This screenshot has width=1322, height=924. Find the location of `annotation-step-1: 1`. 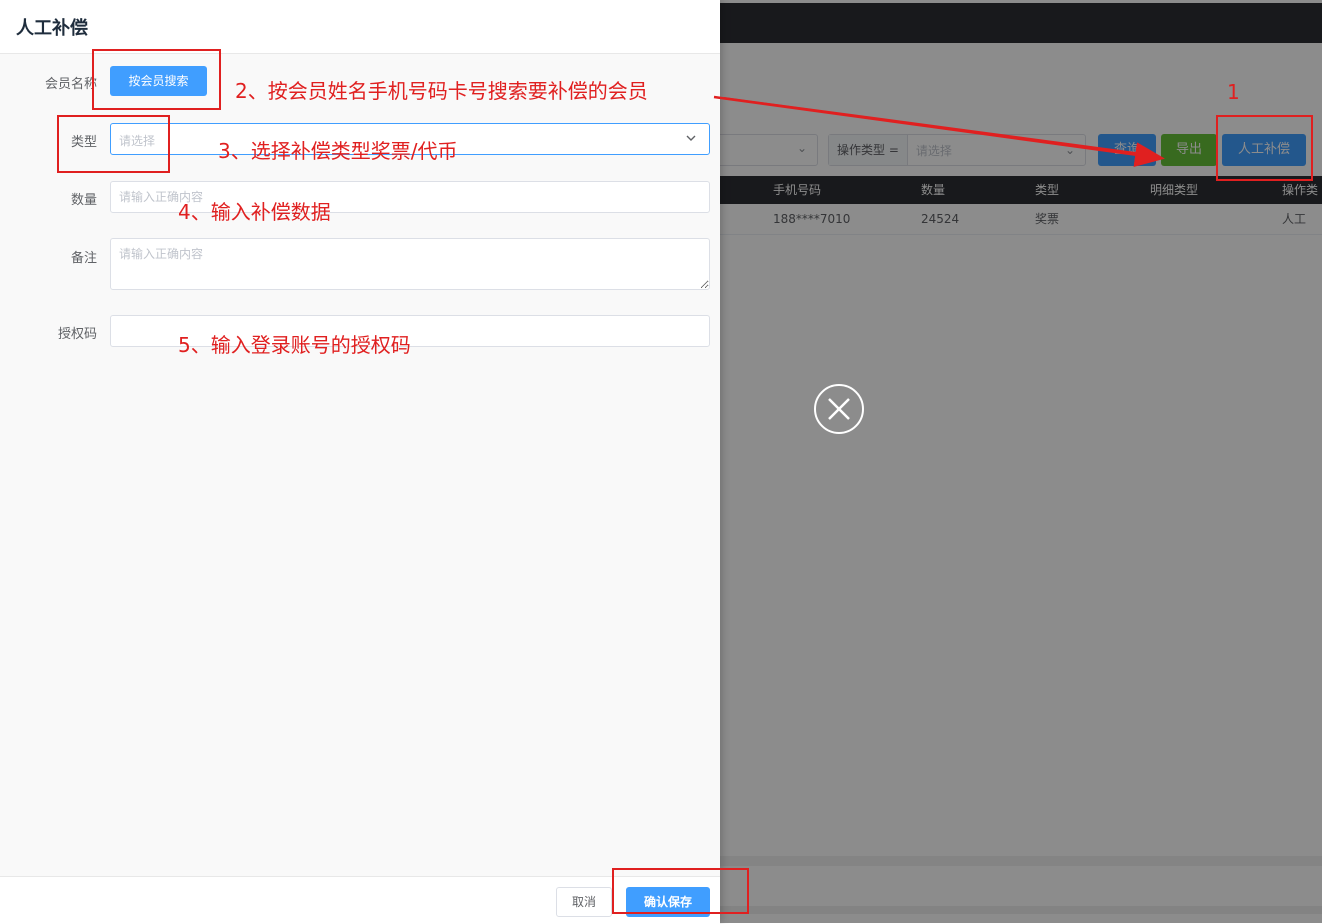

annotation-step-1: 1 is located at coordinates (1233, 92).